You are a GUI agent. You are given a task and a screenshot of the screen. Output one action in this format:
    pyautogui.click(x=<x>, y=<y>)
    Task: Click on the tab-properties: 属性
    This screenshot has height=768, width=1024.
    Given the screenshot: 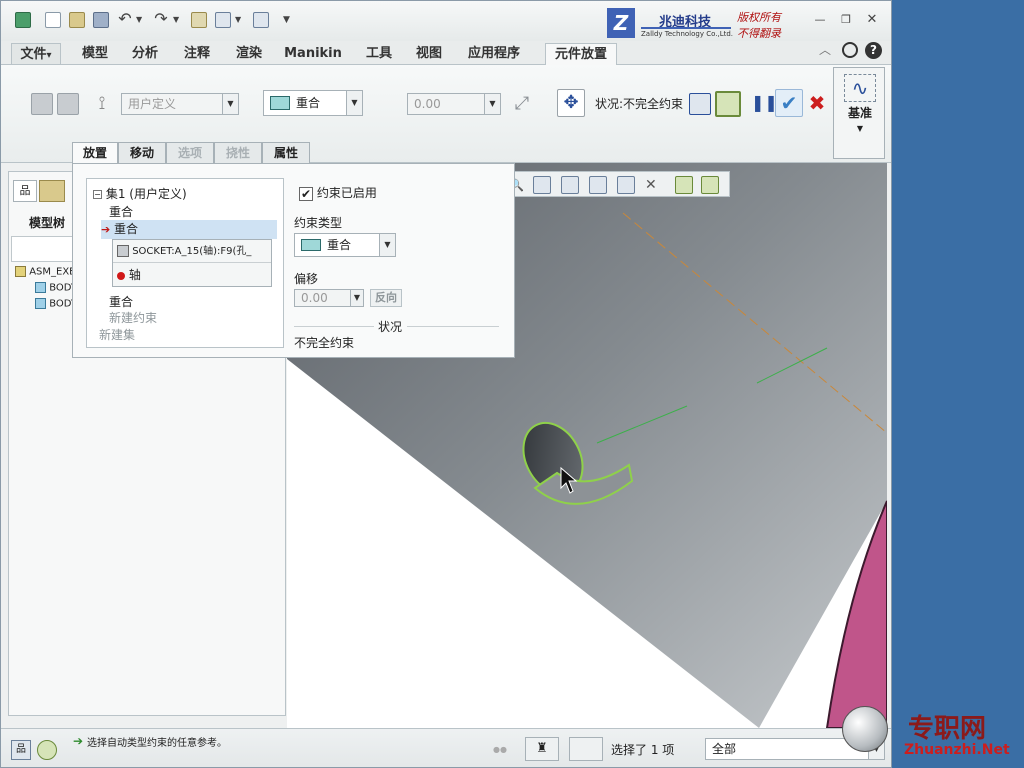 What is the action you would take?
    pyautogui.click(x=286, y=153)
    